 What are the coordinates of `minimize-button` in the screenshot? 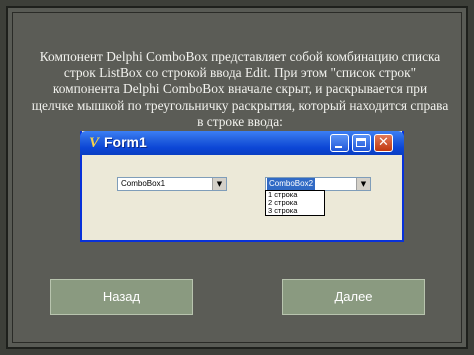 It's located at (339, 143).